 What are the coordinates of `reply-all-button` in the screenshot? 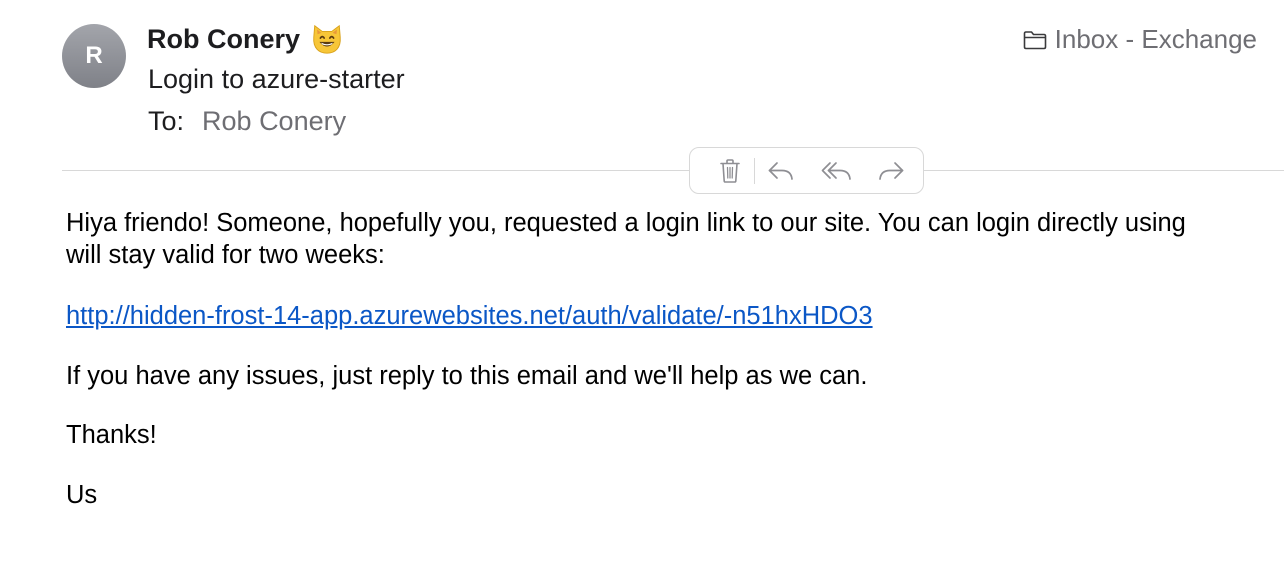 It's located at (837, 171).